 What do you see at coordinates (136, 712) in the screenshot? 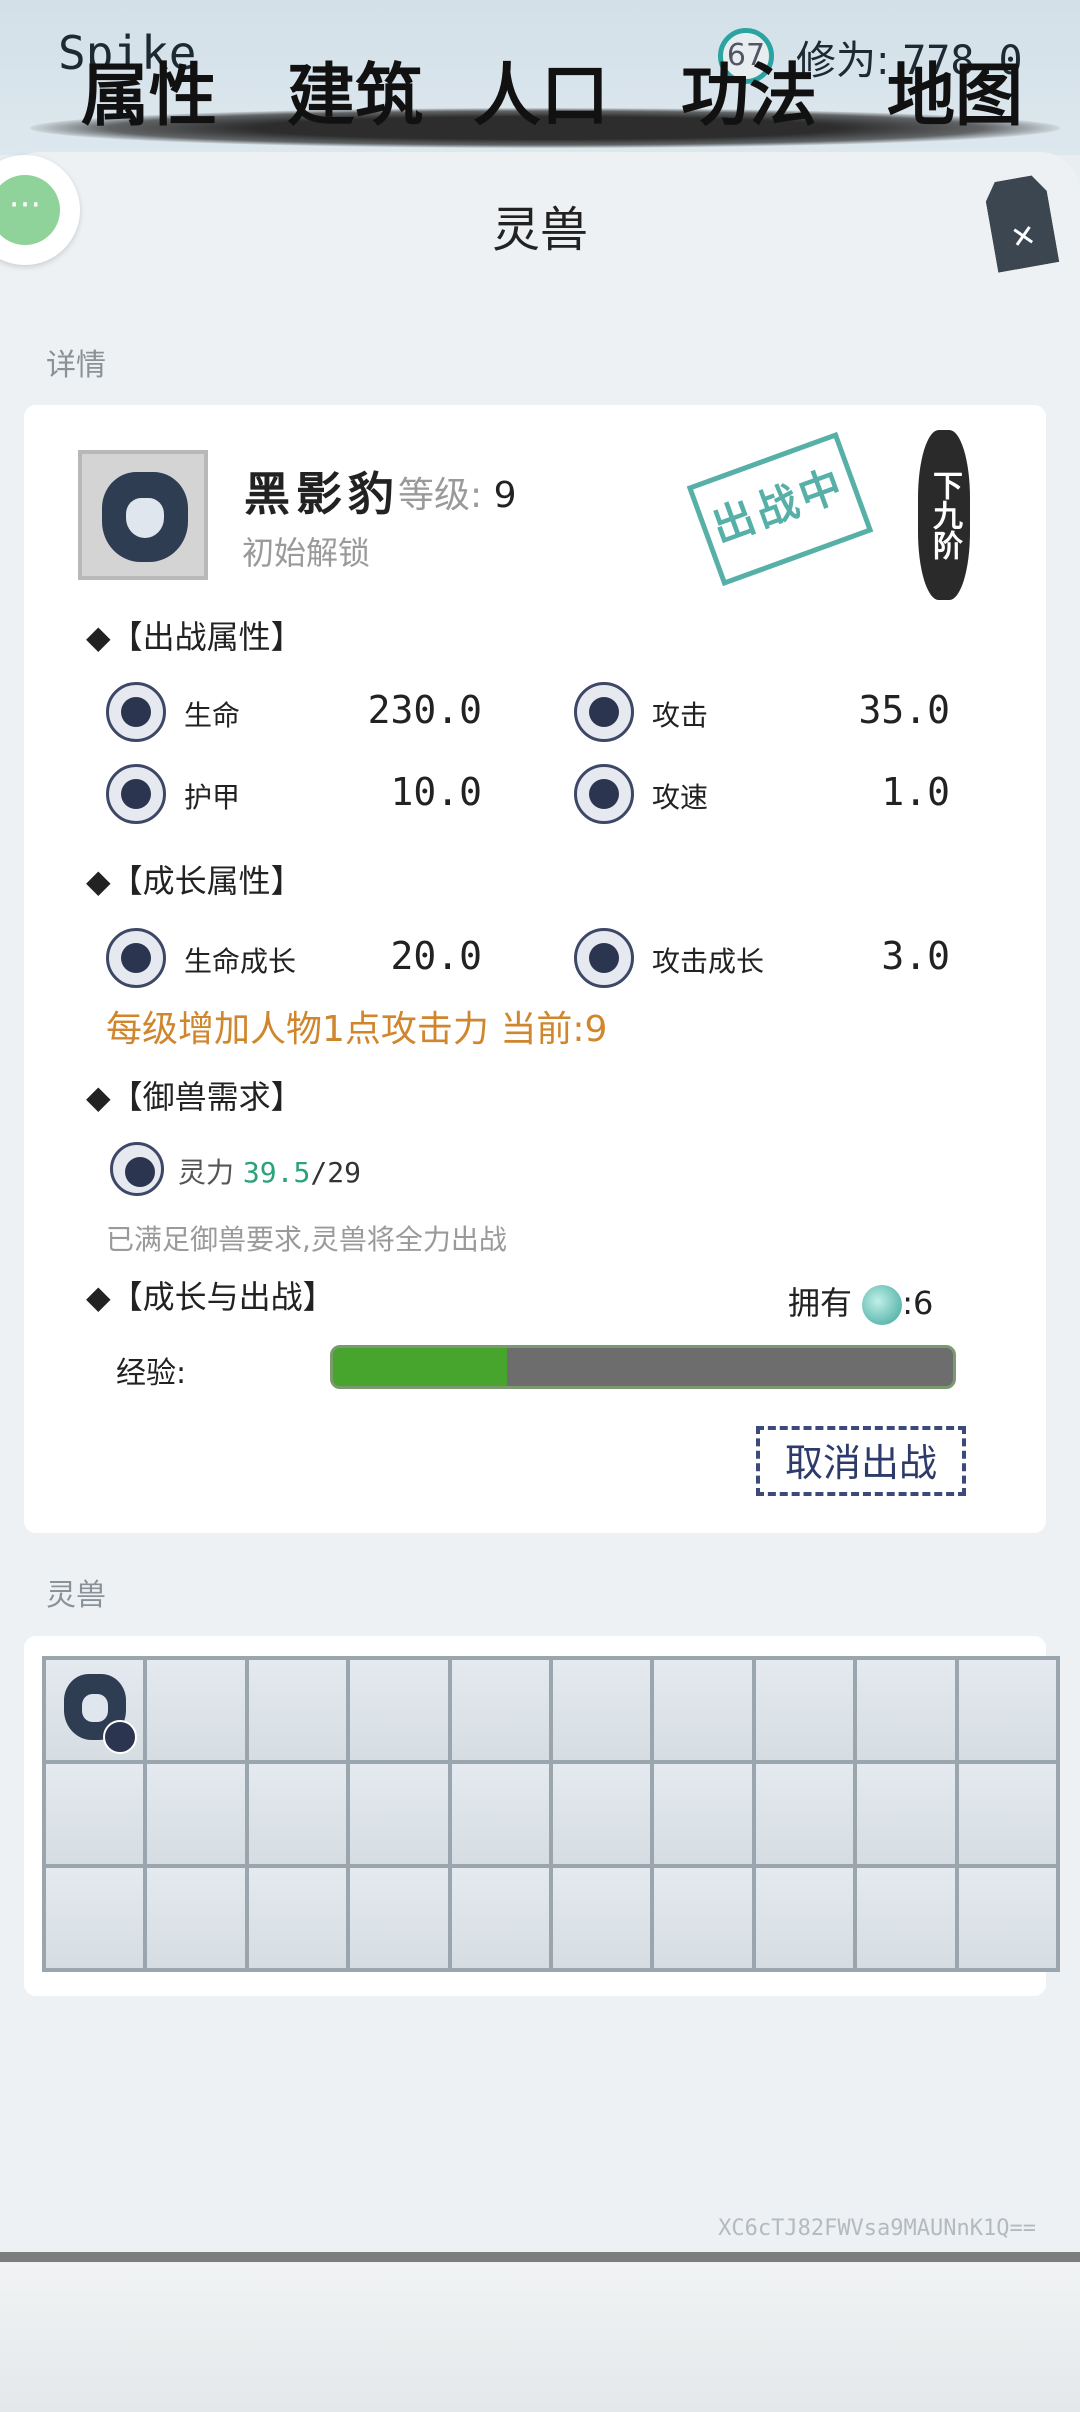
I see `heart-icon` at bounding box center [136, 712].